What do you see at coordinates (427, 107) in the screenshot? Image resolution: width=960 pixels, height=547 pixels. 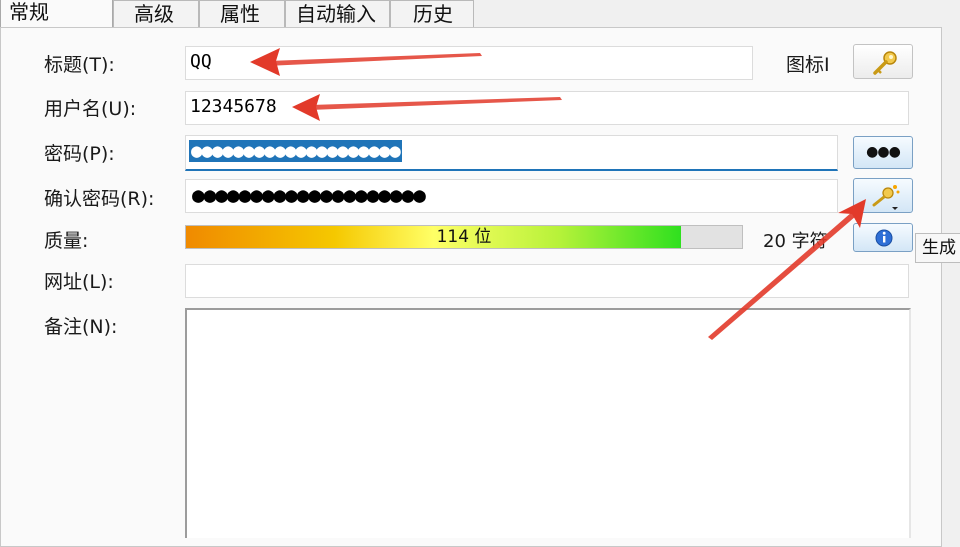 I see `arrow-to-username` at bounding box center [427, 107].